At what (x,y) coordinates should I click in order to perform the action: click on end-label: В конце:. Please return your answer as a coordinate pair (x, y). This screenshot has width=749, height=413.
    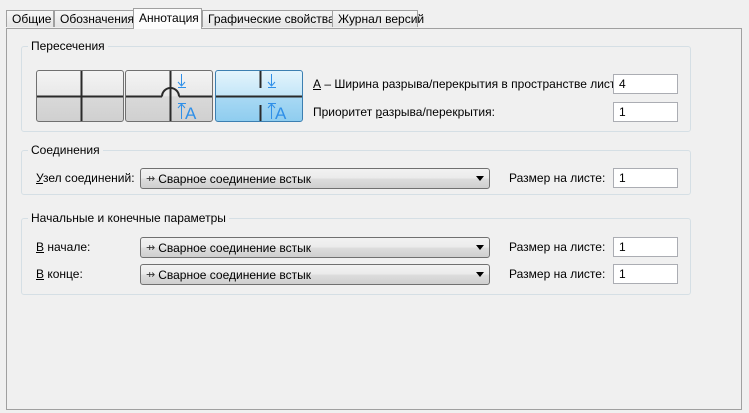
    Looking at the image, I should click on (59, 274).